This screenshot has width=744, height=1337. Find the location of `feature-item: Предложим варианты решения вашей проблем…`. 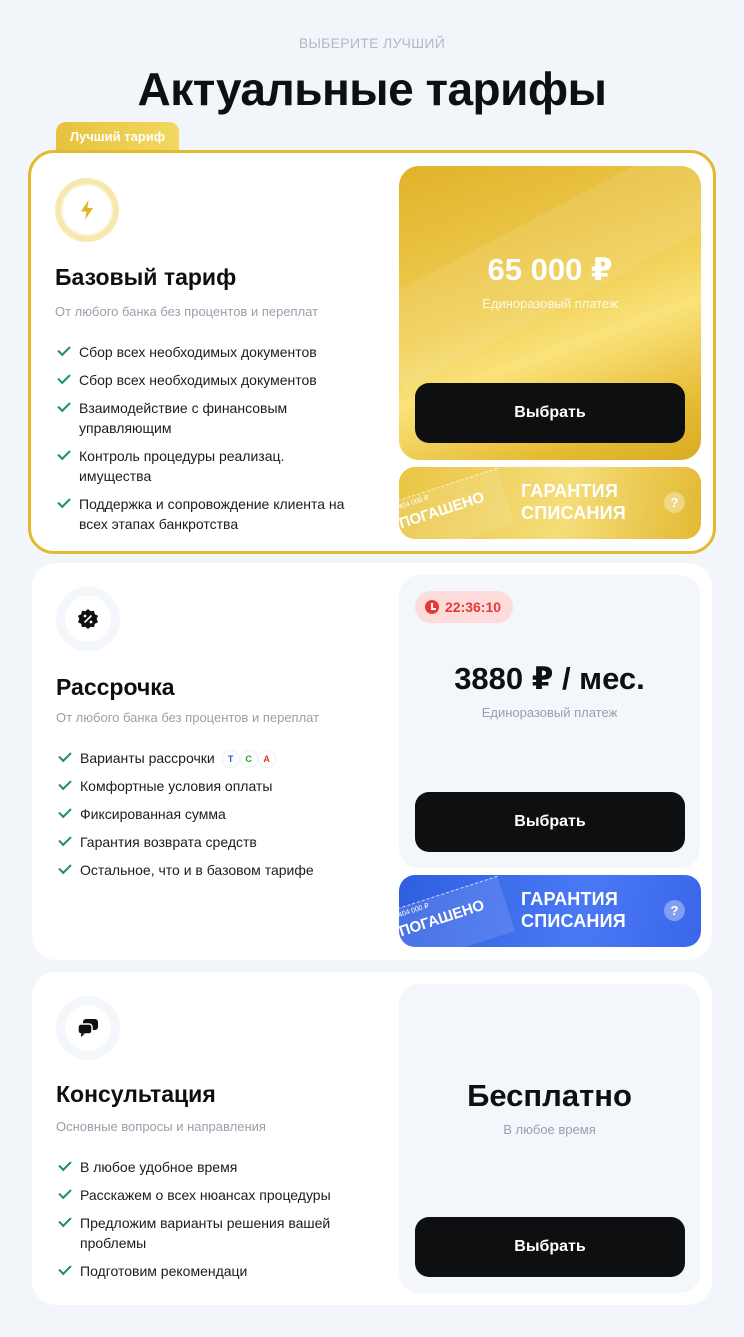

feature-item: Предложим варианты решения вашей проблем… is located at coordinates (206, 1233).